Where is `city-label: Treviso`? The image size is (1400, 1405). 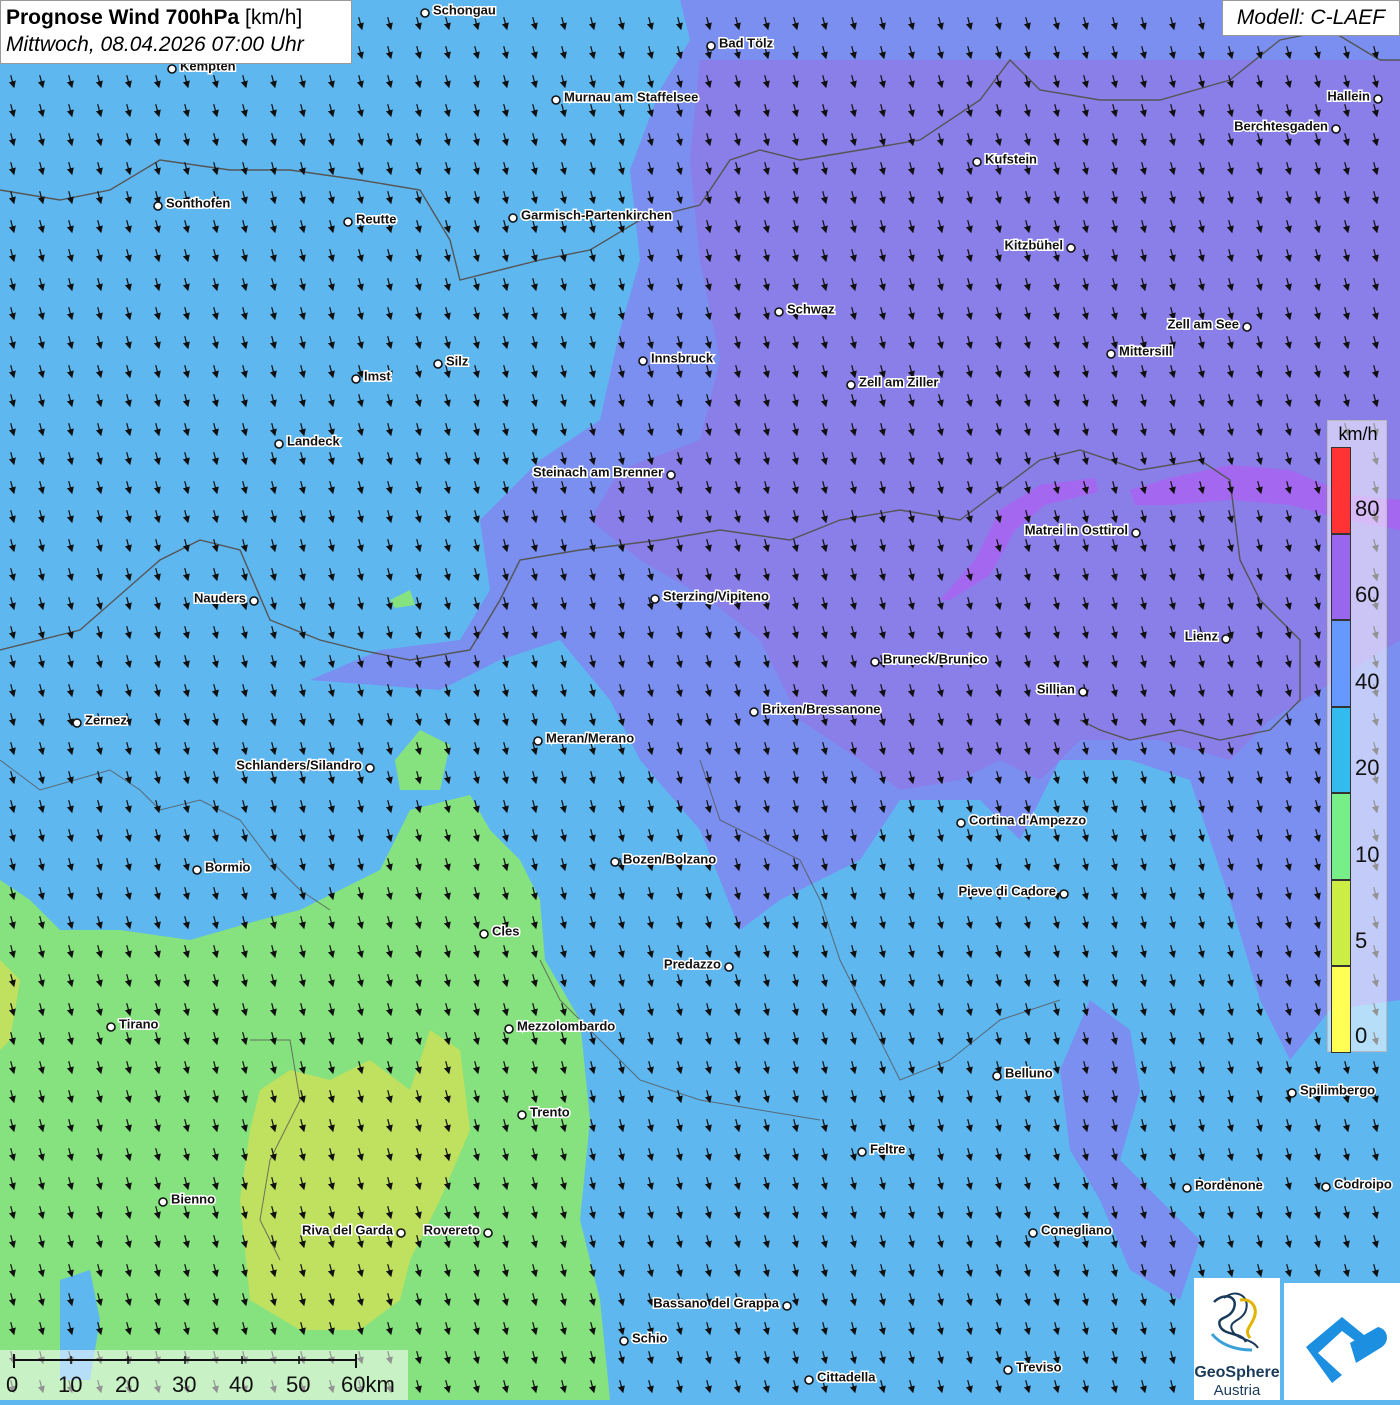 city-label: Treviso is located at coordinates (1039, 1366).